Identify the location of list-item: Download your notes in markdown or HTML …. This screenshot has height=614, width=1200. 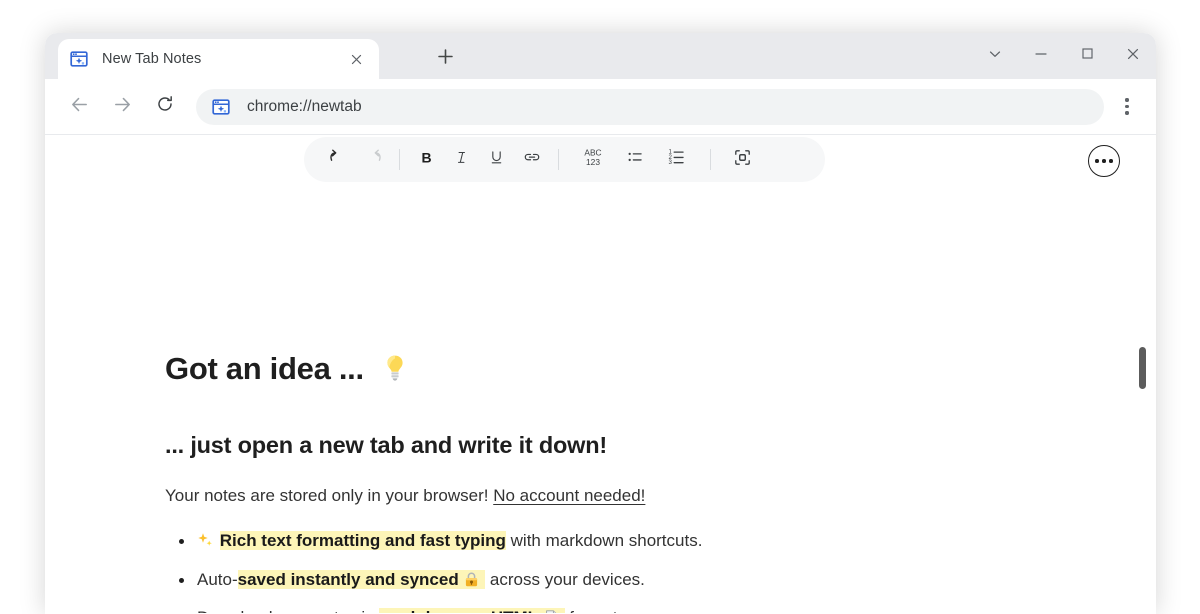
(646, 610).